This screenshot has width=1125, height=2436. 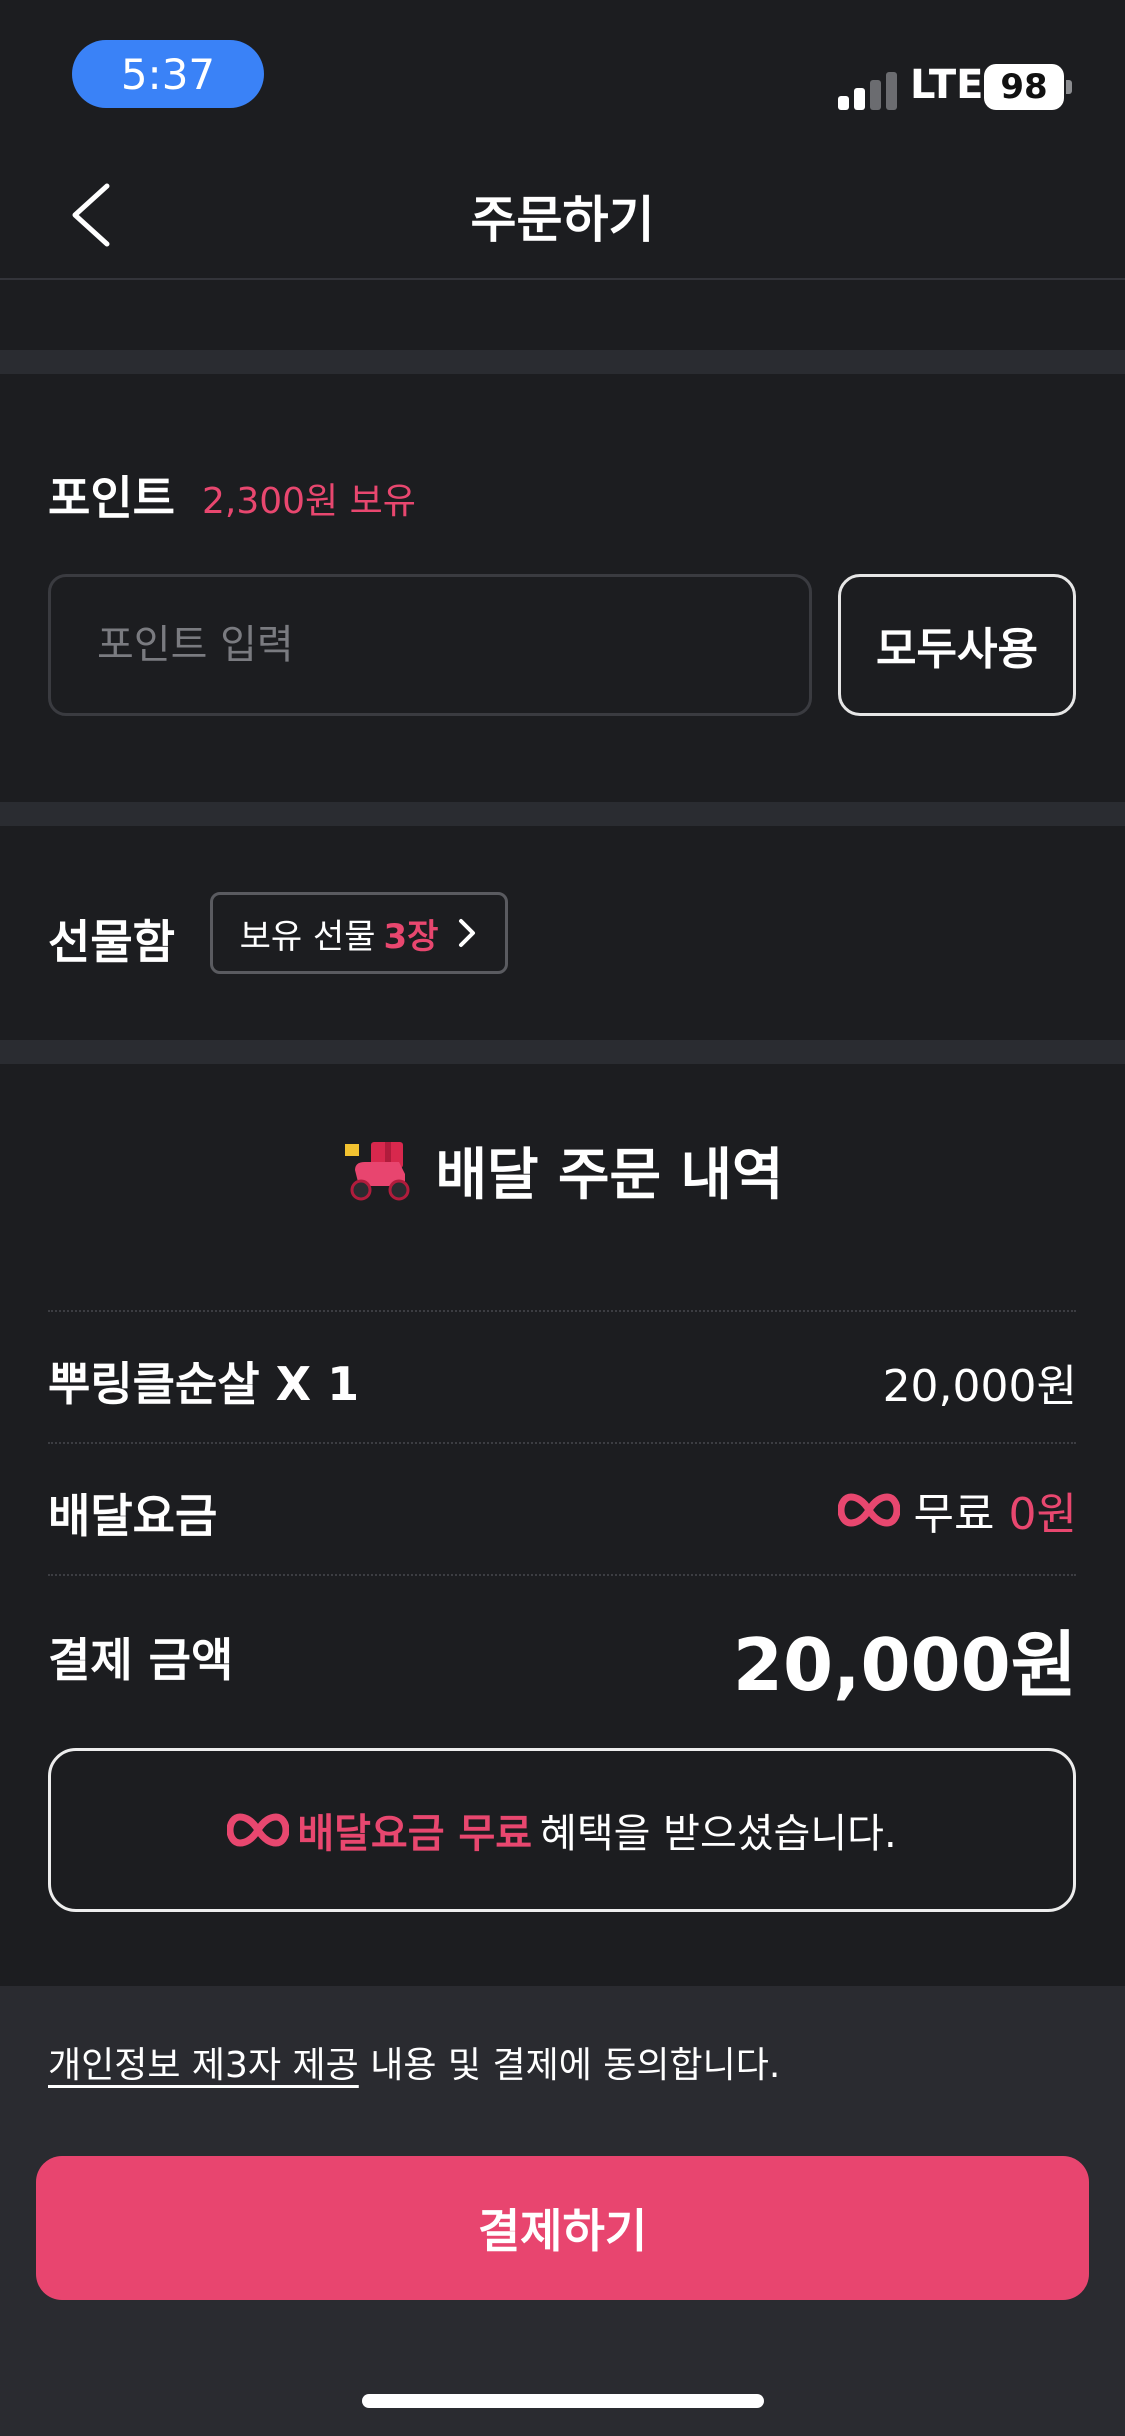 What do you see at coordinates (141, 1660) in the screenshot?
I see `total-label: 결제 금액` at bounding box center [141, 1660].